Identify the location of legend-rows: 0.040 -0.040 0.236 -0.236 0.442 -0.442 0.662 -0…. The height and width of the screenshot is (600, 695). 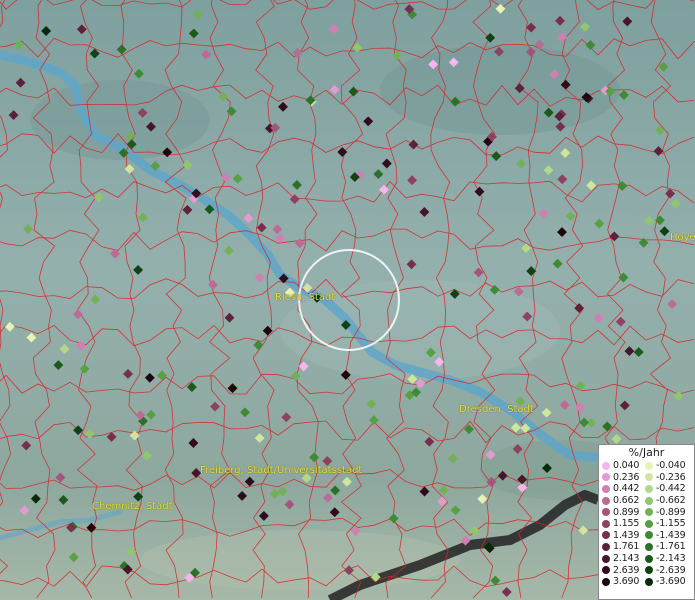
(646, 524).